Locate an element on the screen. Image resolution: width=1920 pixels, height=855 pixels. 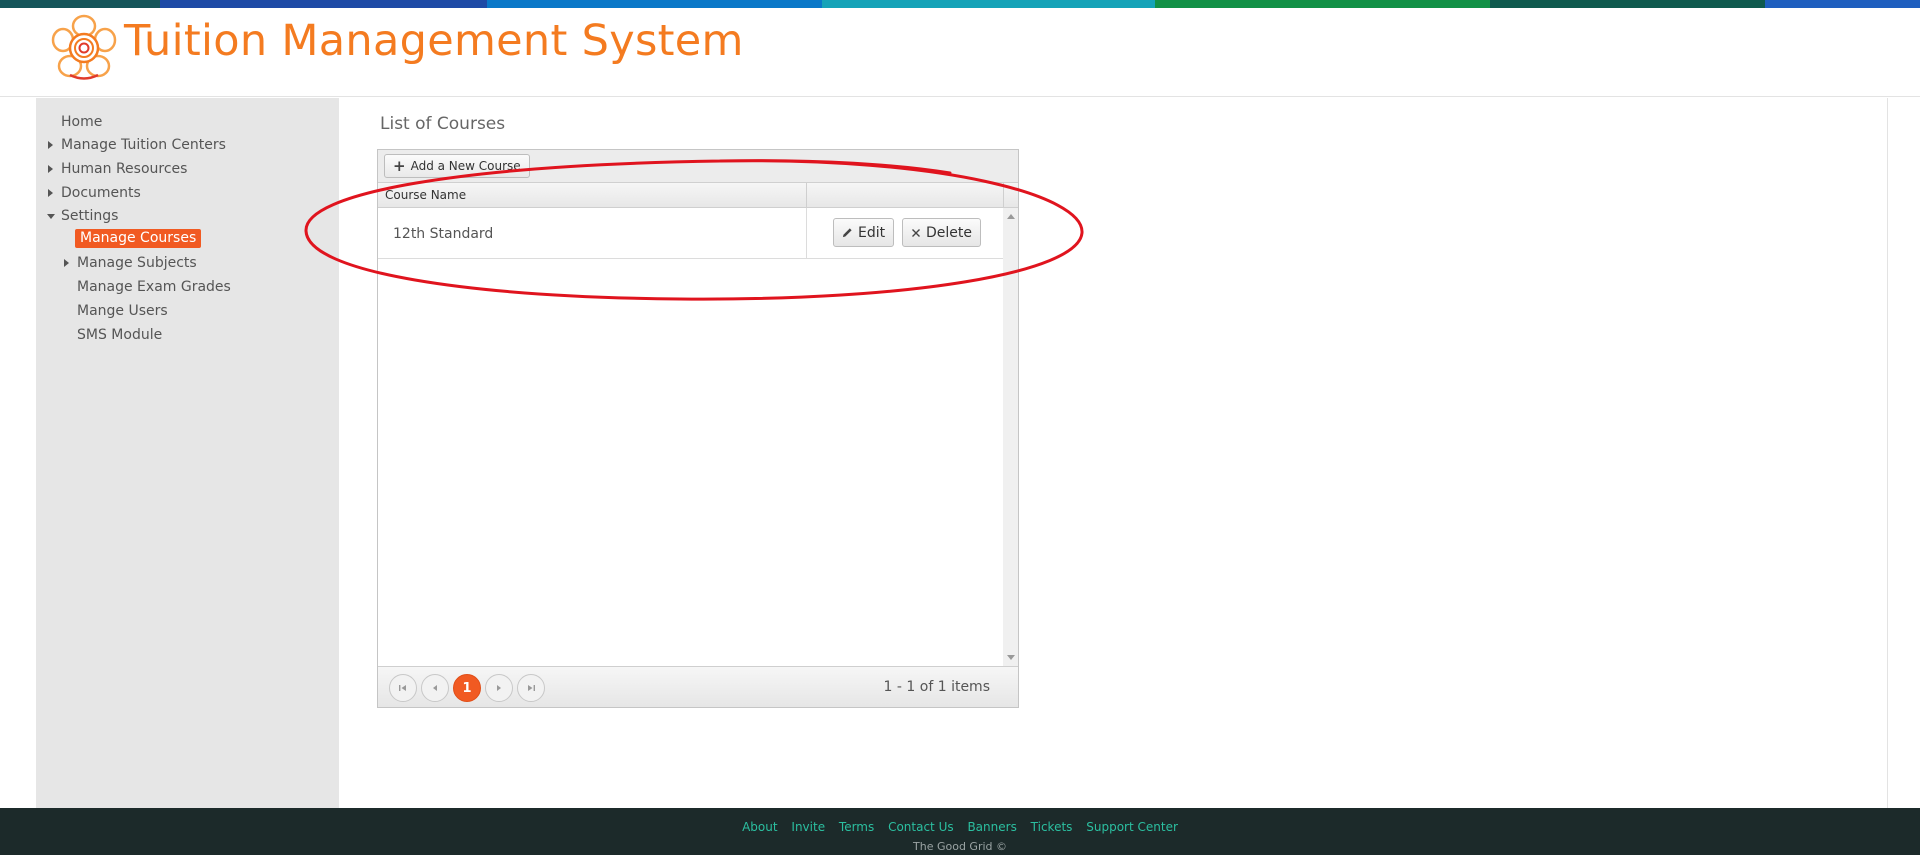
sidebar-item-documents: Documents is located at coordinates (94, 193).